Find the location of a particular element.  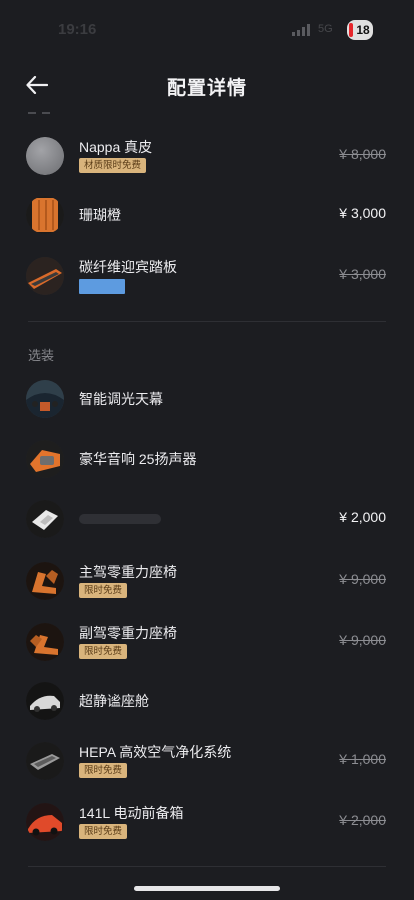

leather-thumbnail is located at coordinates (45, 156).